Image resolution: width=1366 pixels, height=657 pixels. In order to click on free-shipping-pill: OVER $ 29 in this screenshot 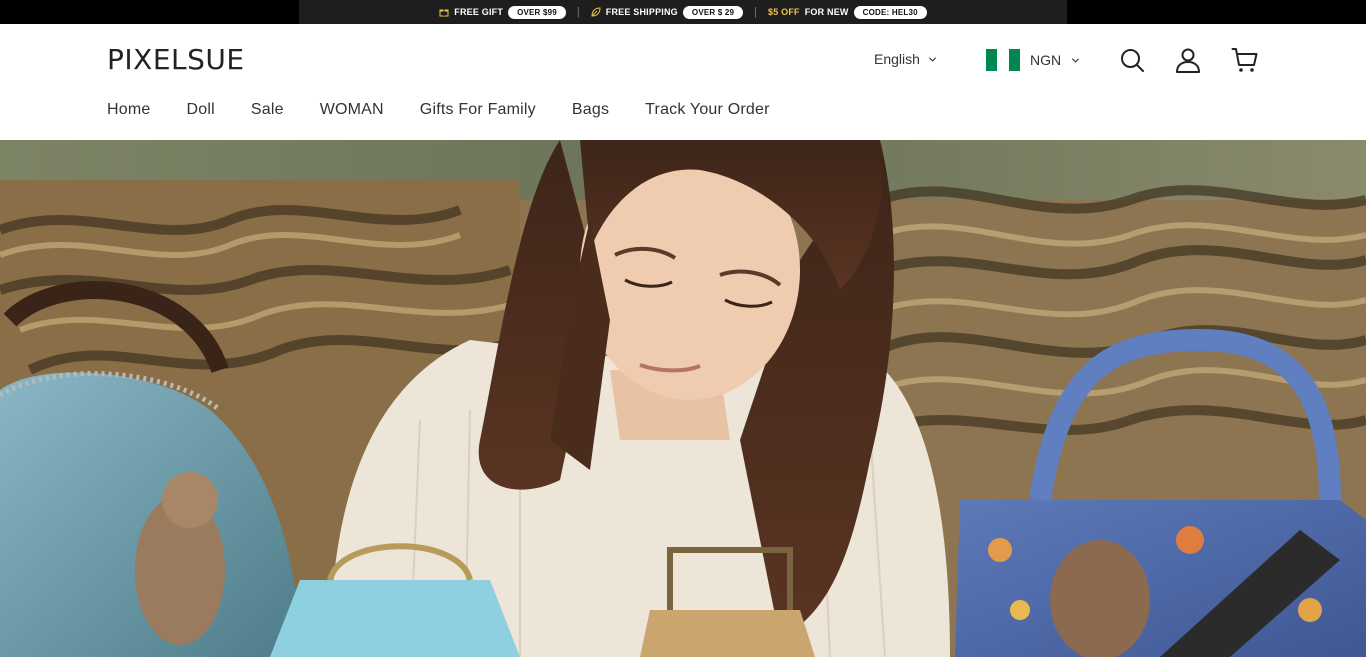, I will do `click(713, 12)`.